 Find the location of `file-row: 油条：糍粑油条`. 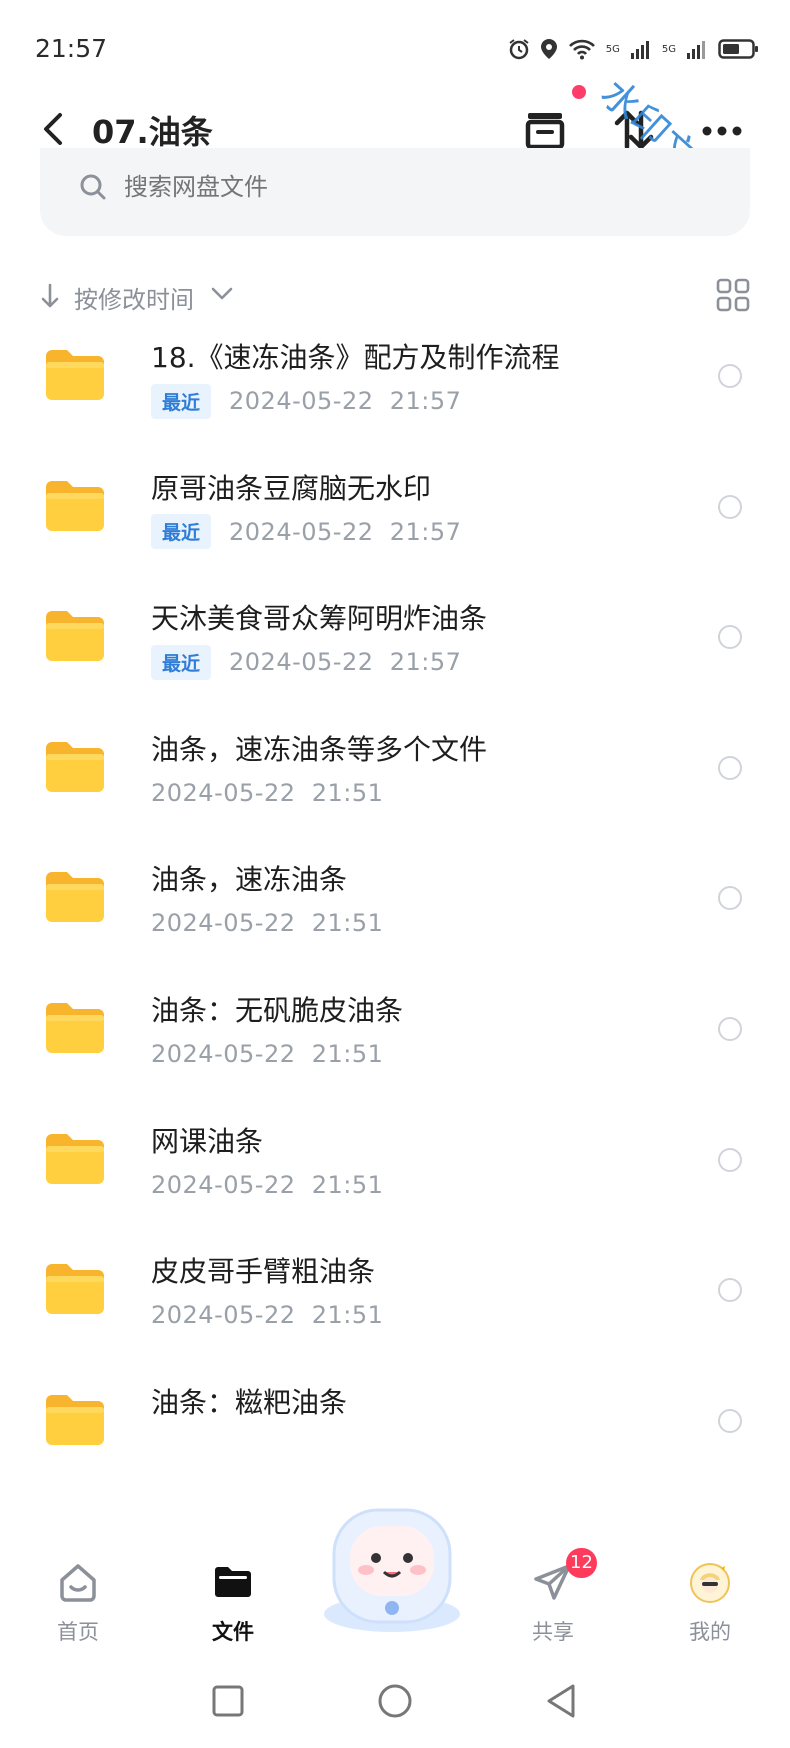

file-row: 油条：糍粑油条 is located at coordinates (395, 1417).